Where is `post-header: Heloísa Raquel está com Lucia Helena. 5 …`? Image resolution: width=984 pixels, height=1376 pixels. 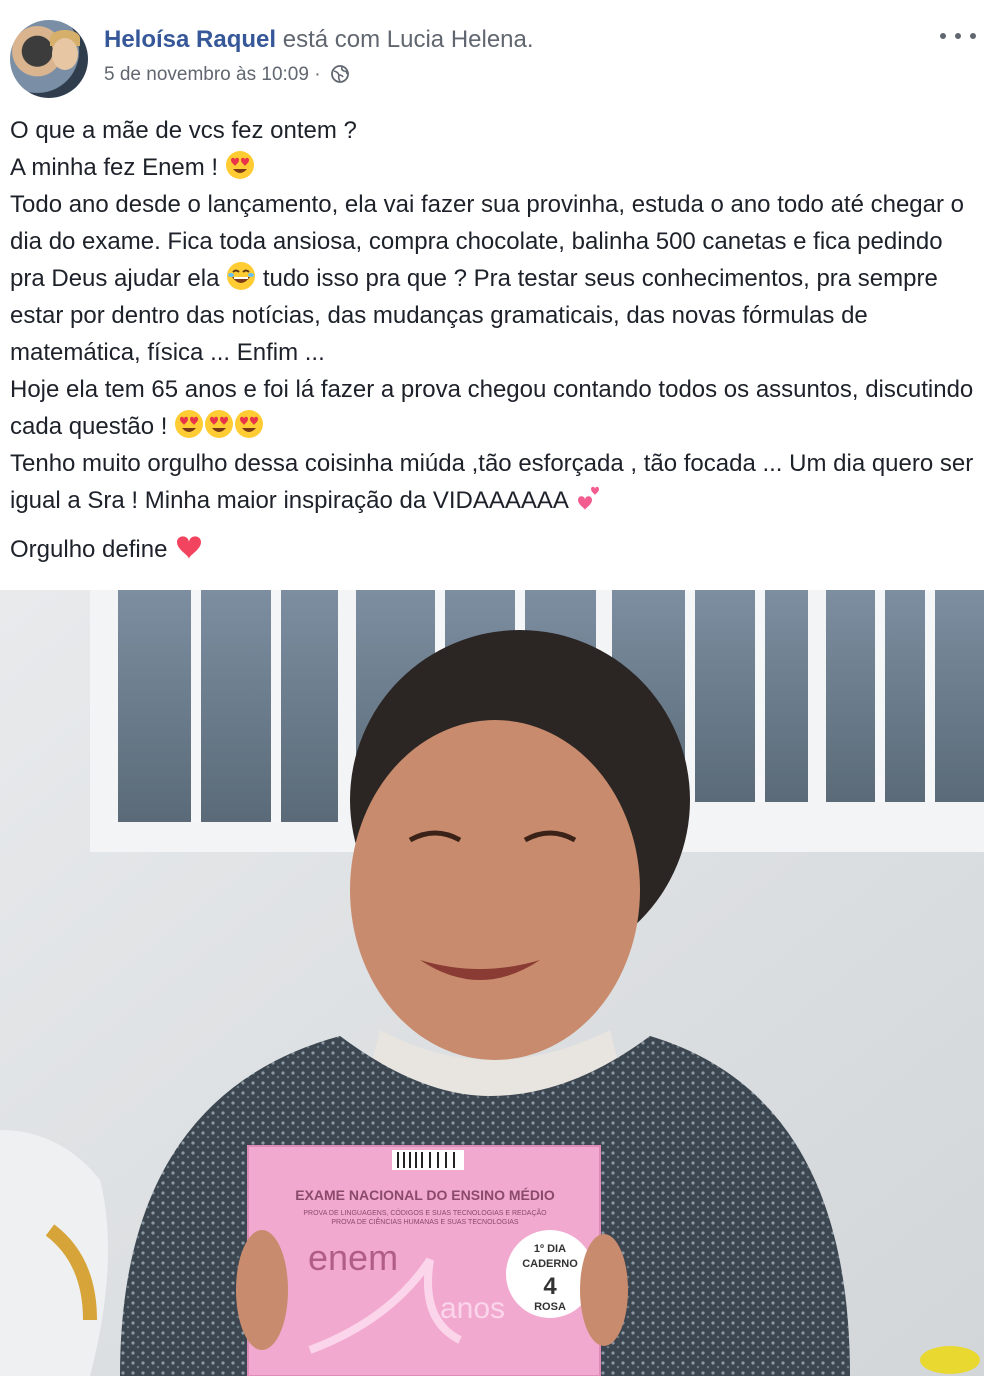
post-header: Heloísa Raquel está com Lucia Helena. 5 … is located at coordinates (492, 55).